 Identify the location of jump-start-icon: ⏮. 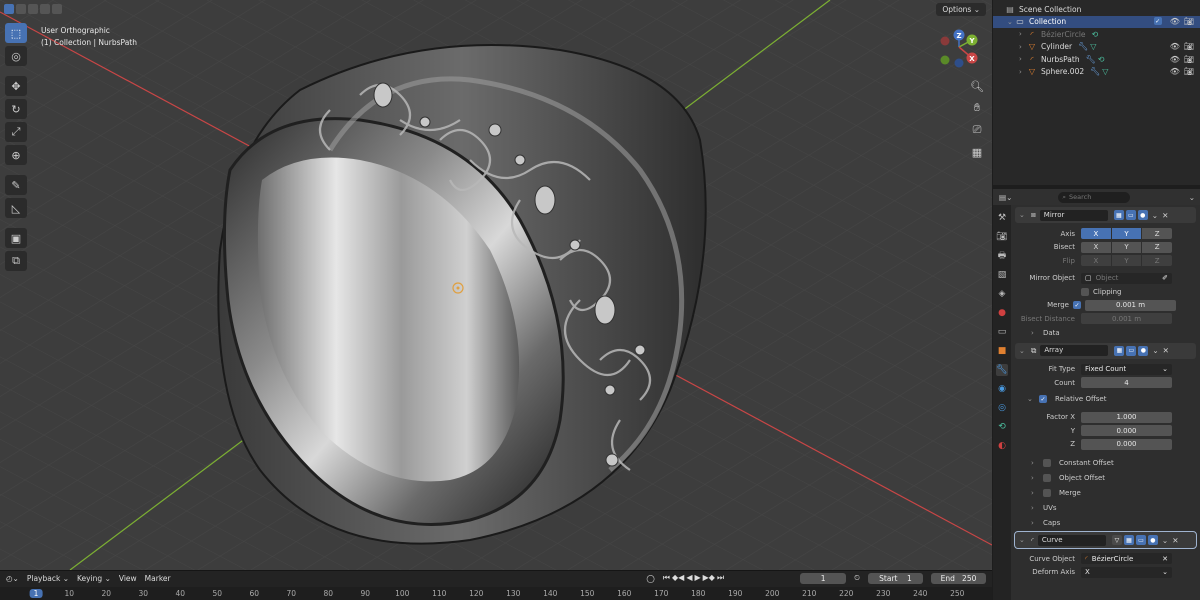
(666, 578).